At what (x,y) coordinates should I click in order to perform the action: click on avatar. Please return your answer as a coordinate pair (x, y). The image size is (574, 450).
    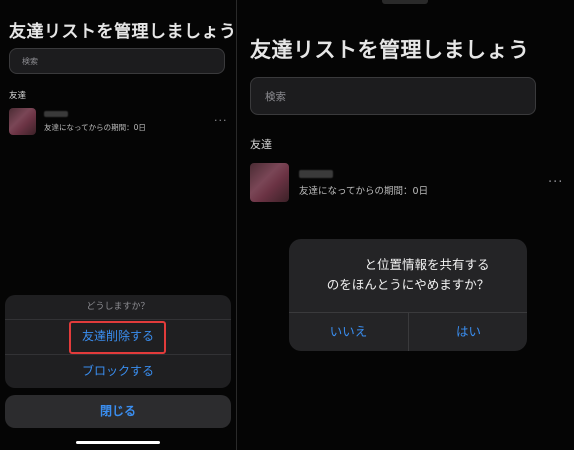
    Looking at the image, I should click on (269, 182).